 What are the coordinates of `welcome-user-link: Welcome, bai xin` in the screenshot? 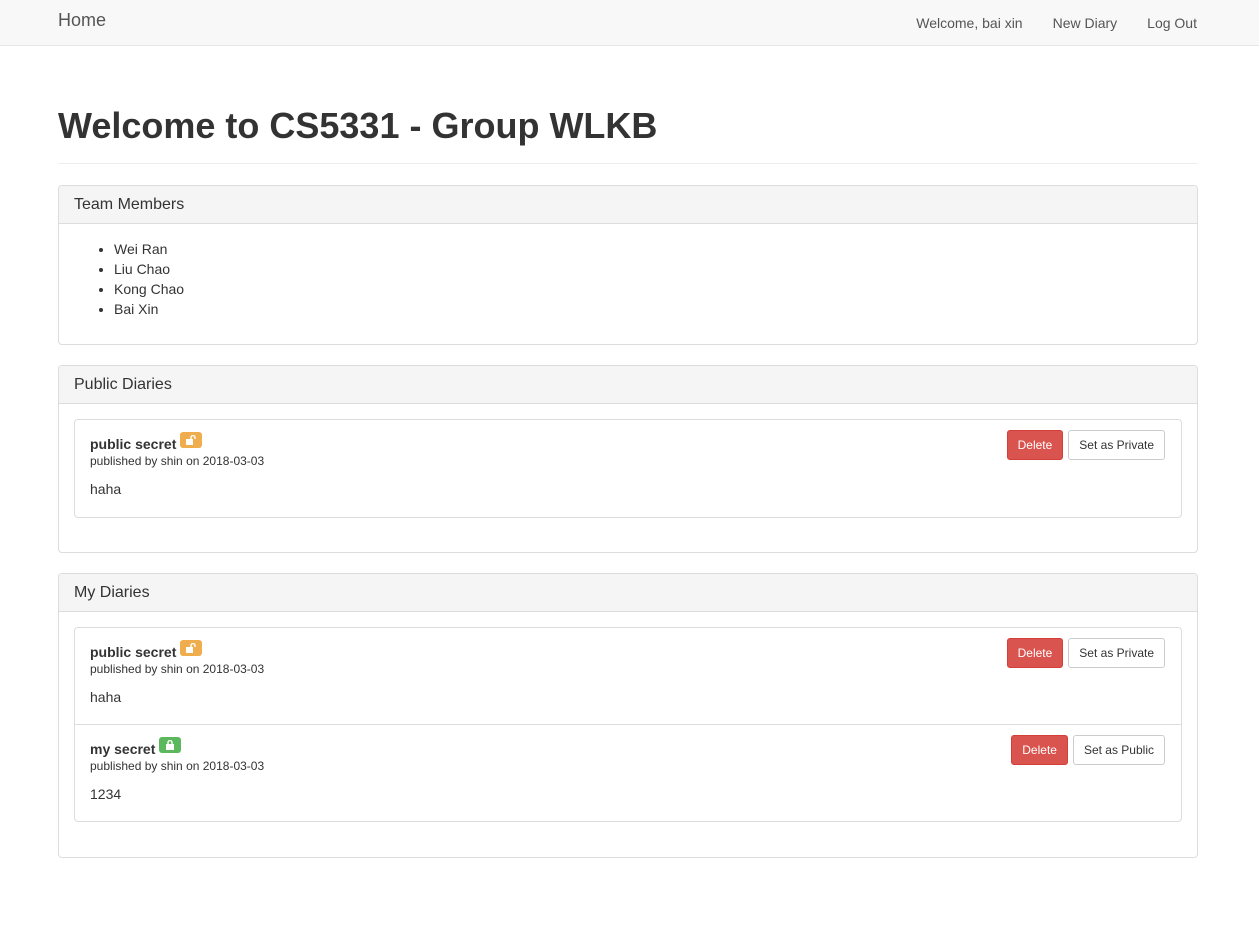 It's located at (969, 23).